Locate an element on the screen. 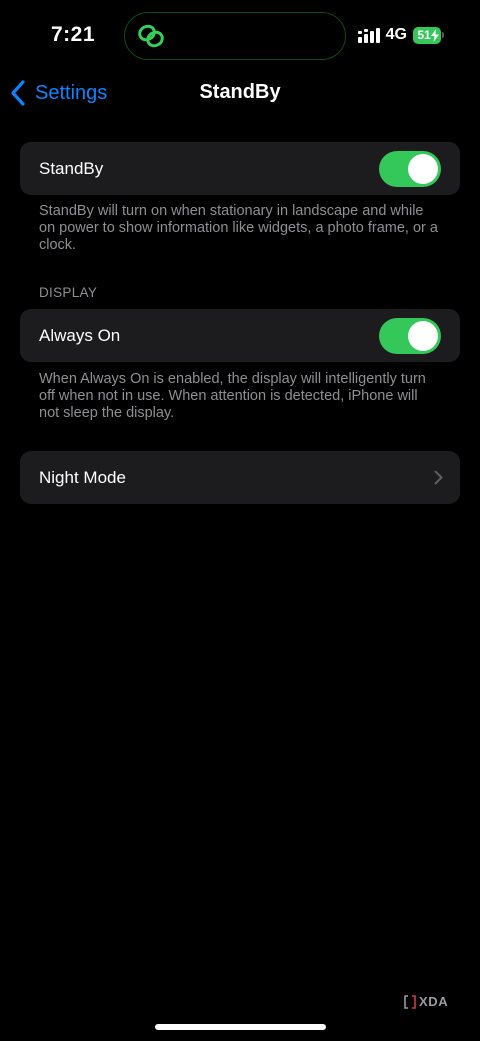  standby-group: StandBy is located at coordinates (240, 168).